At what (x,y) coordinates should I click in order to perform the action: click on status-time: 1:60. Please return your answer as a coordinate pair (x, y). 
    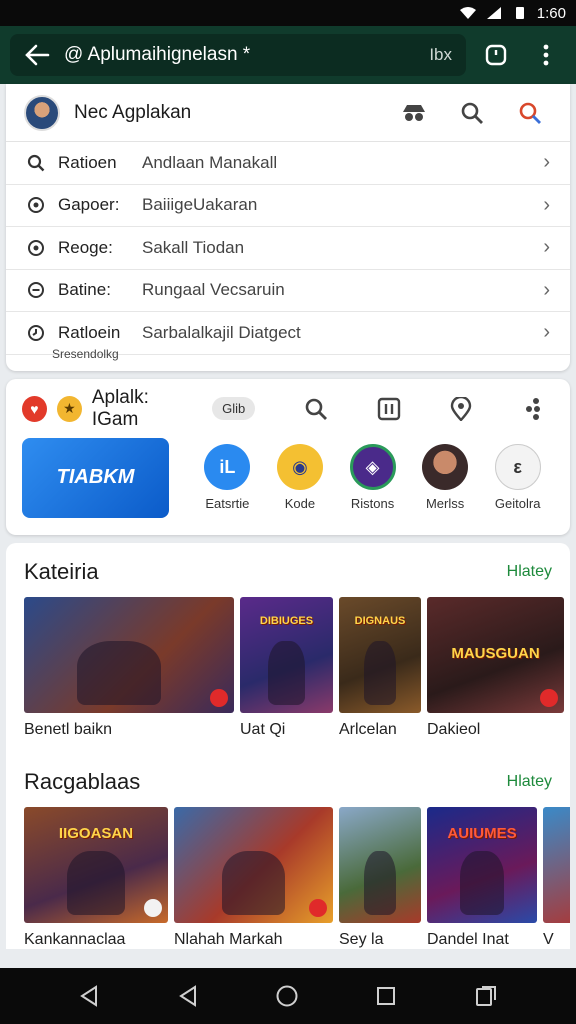
    Looking at the image, I should click on (551, 13).